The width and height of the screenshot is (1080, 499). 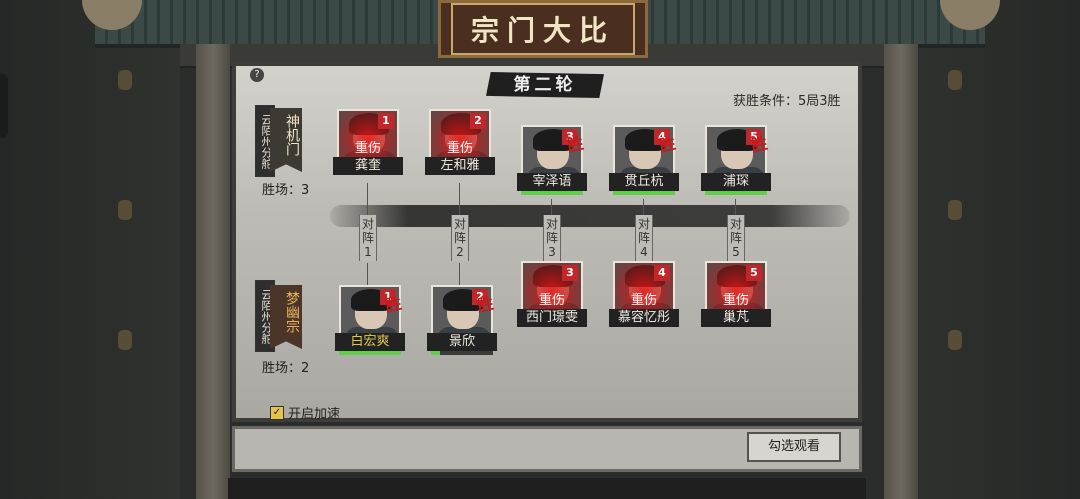 I want to click on seat-number-badge: 3, so click(x=570, y=273).